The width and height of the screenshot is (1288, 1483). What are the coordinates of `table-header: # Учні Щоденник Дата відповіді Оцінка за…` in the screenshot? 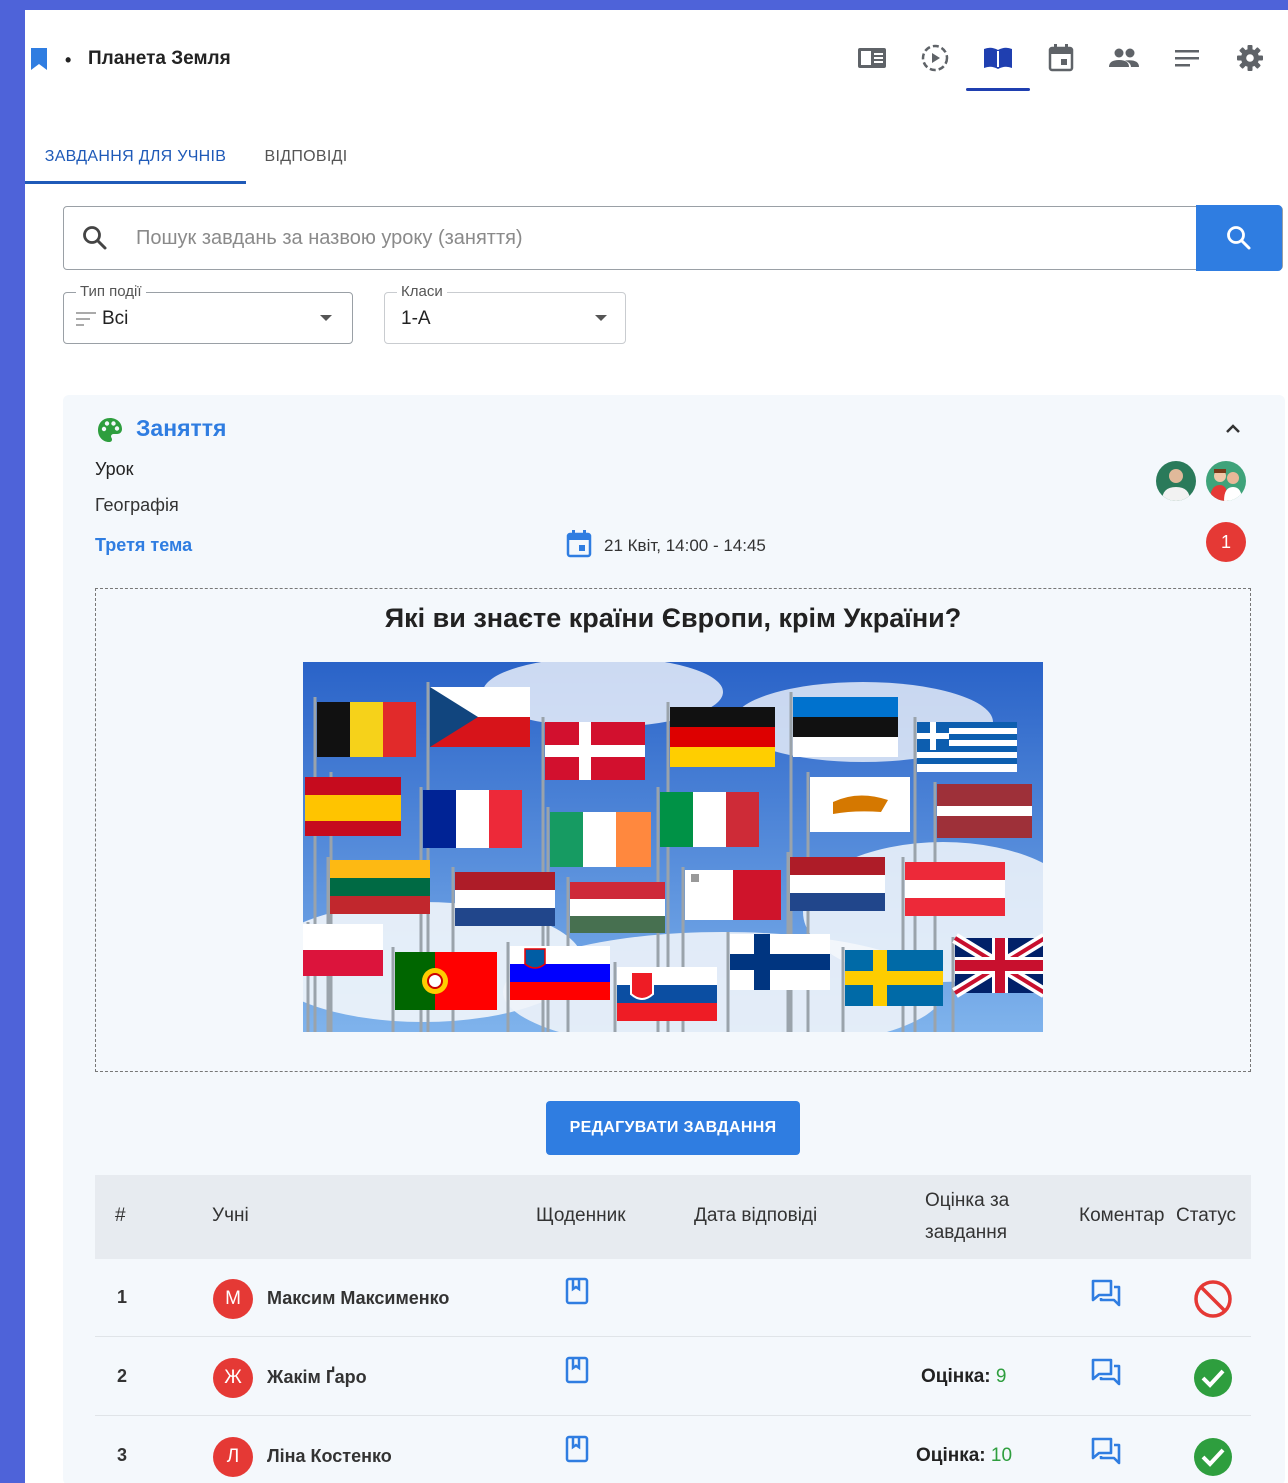 It's located at (673, 1217).